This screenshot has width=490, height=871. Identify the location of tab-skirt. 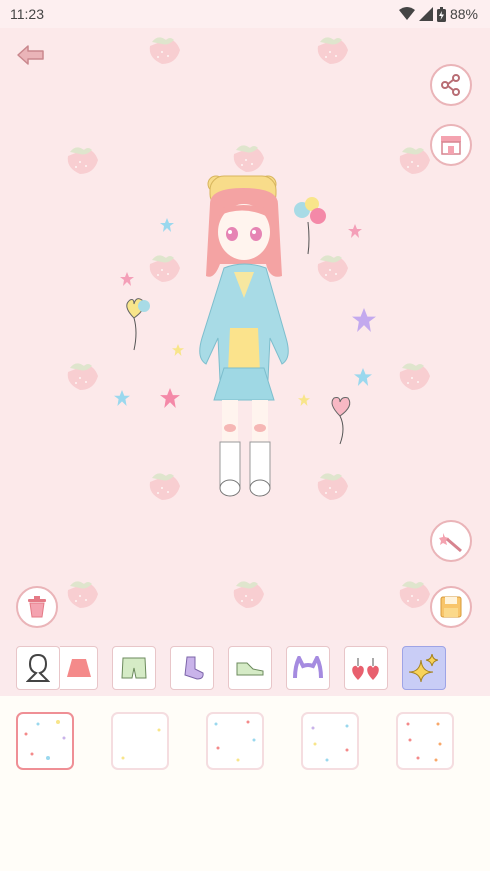
(79, 668).